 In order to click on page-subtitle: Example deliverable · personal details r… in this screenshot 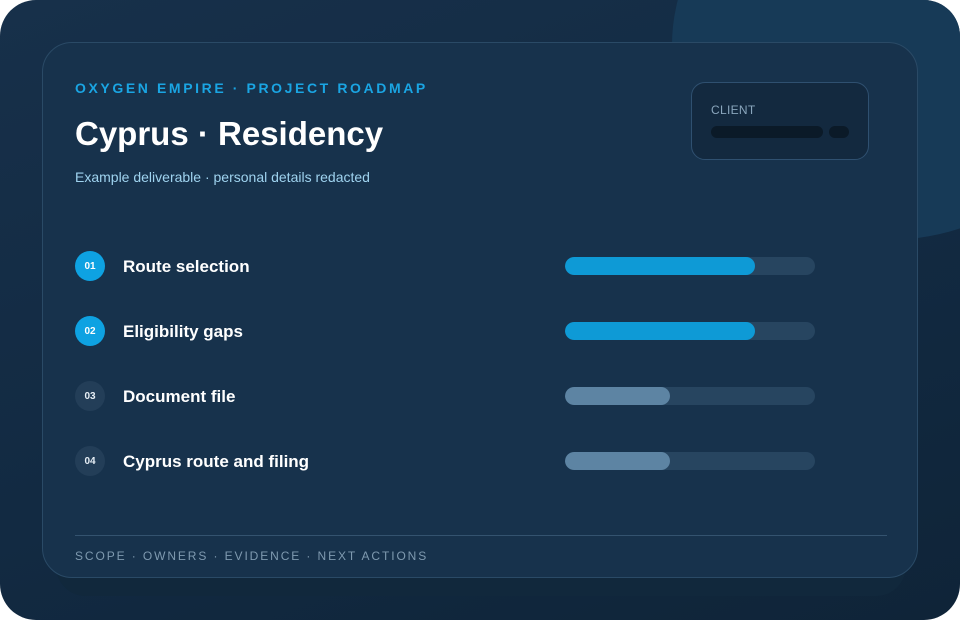, I will do `click(222, 177)`.